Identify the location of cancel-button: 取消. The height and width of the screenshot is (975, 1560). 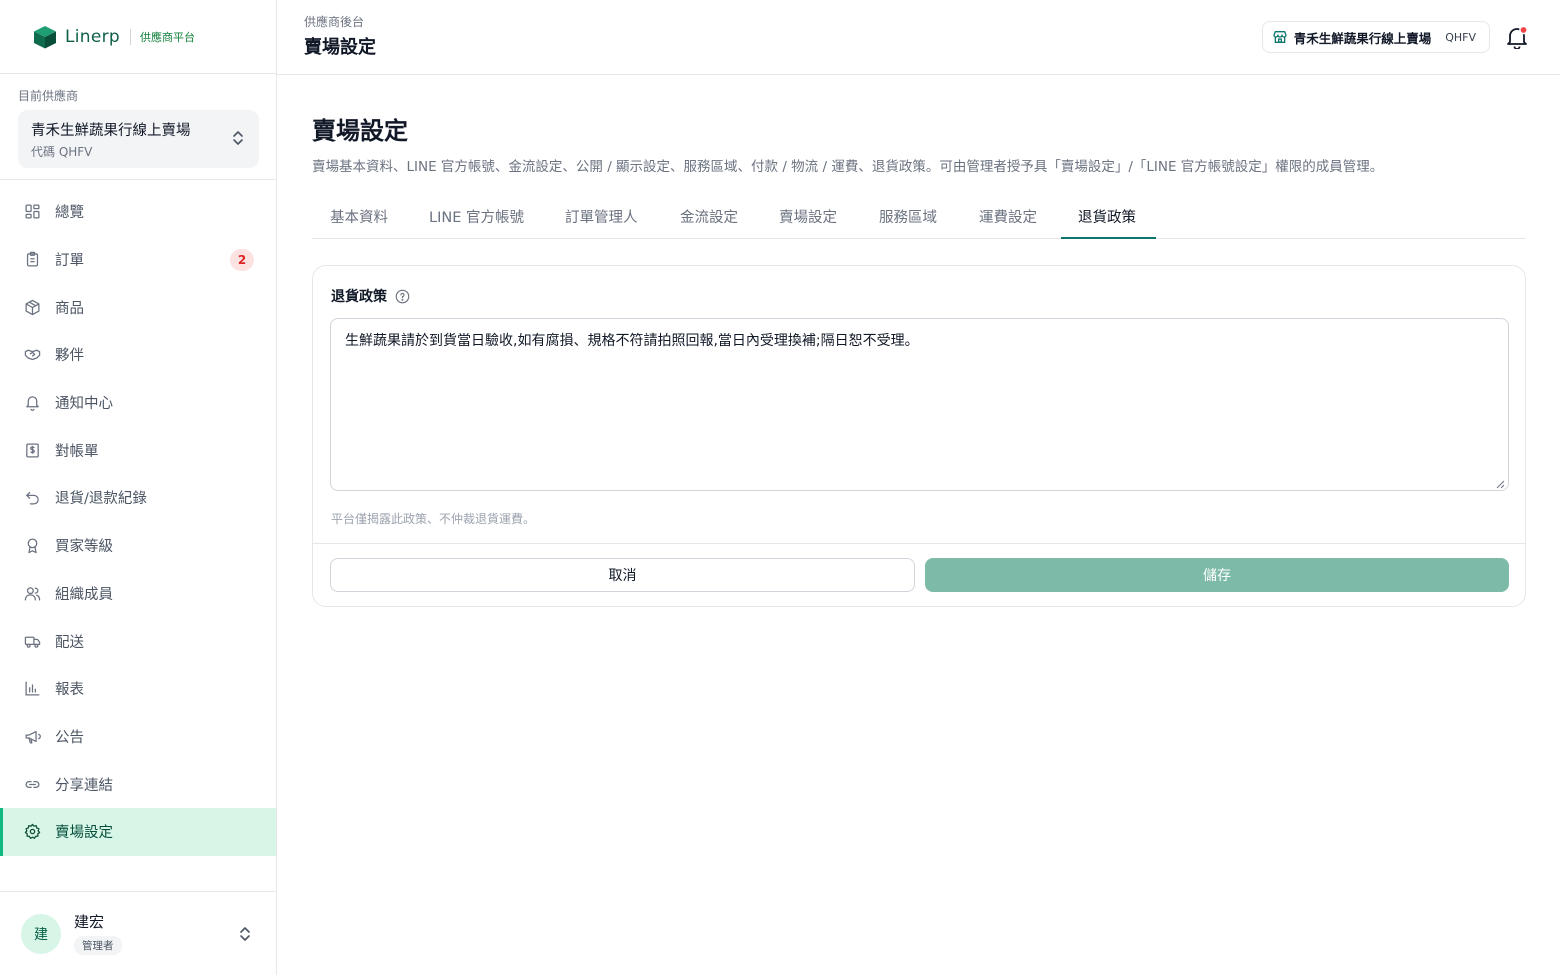
(622, 575).